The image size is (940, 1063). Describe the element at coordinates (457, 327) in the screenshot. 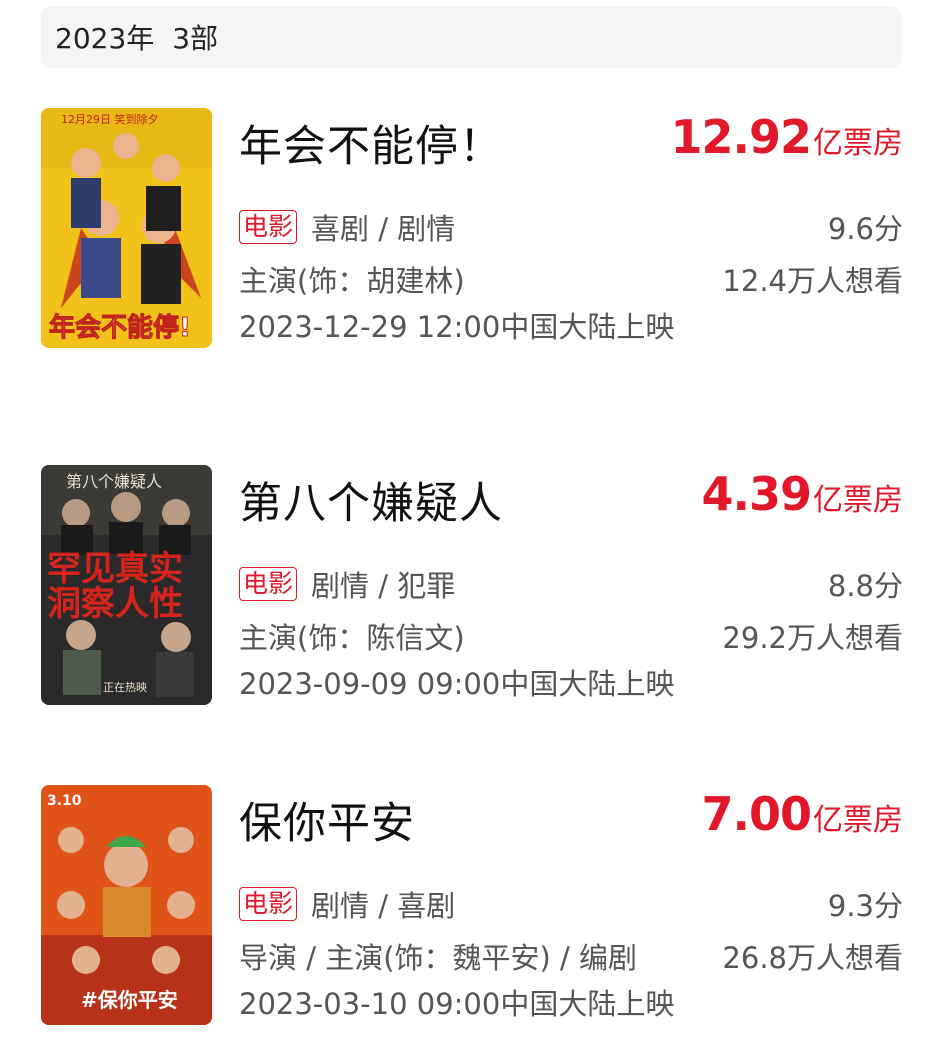

I see `release-date: 2023-12-29 12:00中国大陆上映` at that location.